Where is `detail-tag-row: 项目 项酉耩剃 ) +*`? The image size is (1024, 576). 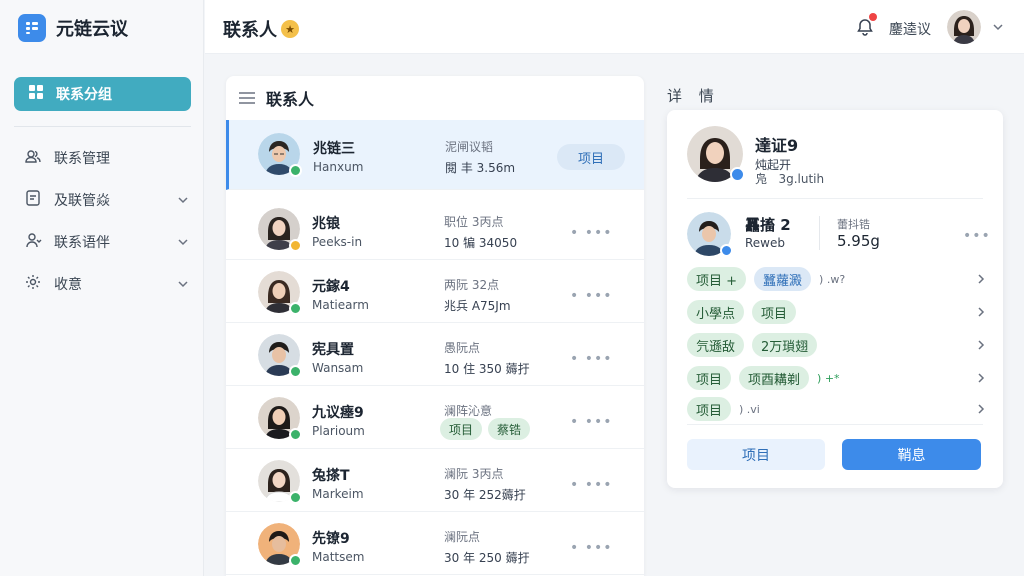
detail-tag-row: 项目 项酉耩剃 ) +* is located at coordinates (837, 378).